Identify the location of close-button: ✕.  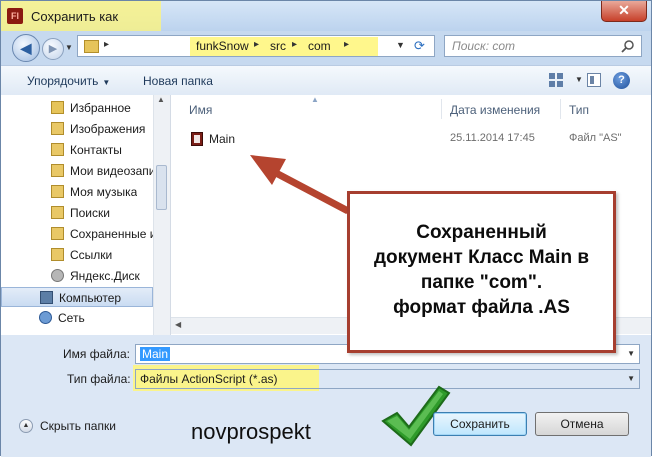
(624, 11).